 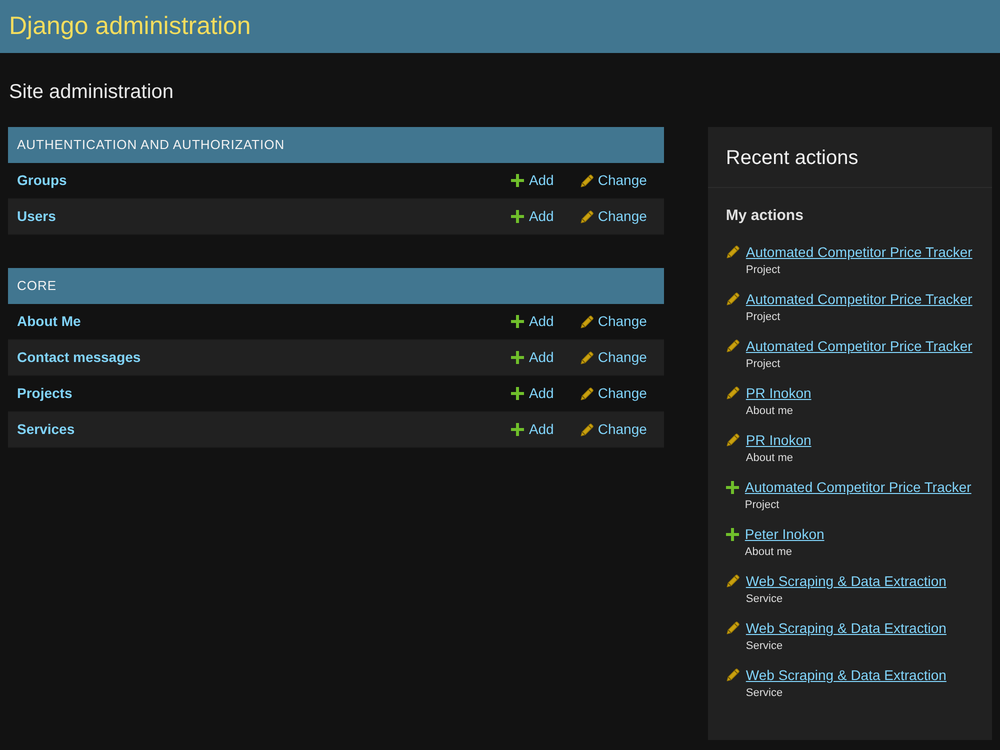 I want to click on module-caption: CORE, so click(x=336, y=286).